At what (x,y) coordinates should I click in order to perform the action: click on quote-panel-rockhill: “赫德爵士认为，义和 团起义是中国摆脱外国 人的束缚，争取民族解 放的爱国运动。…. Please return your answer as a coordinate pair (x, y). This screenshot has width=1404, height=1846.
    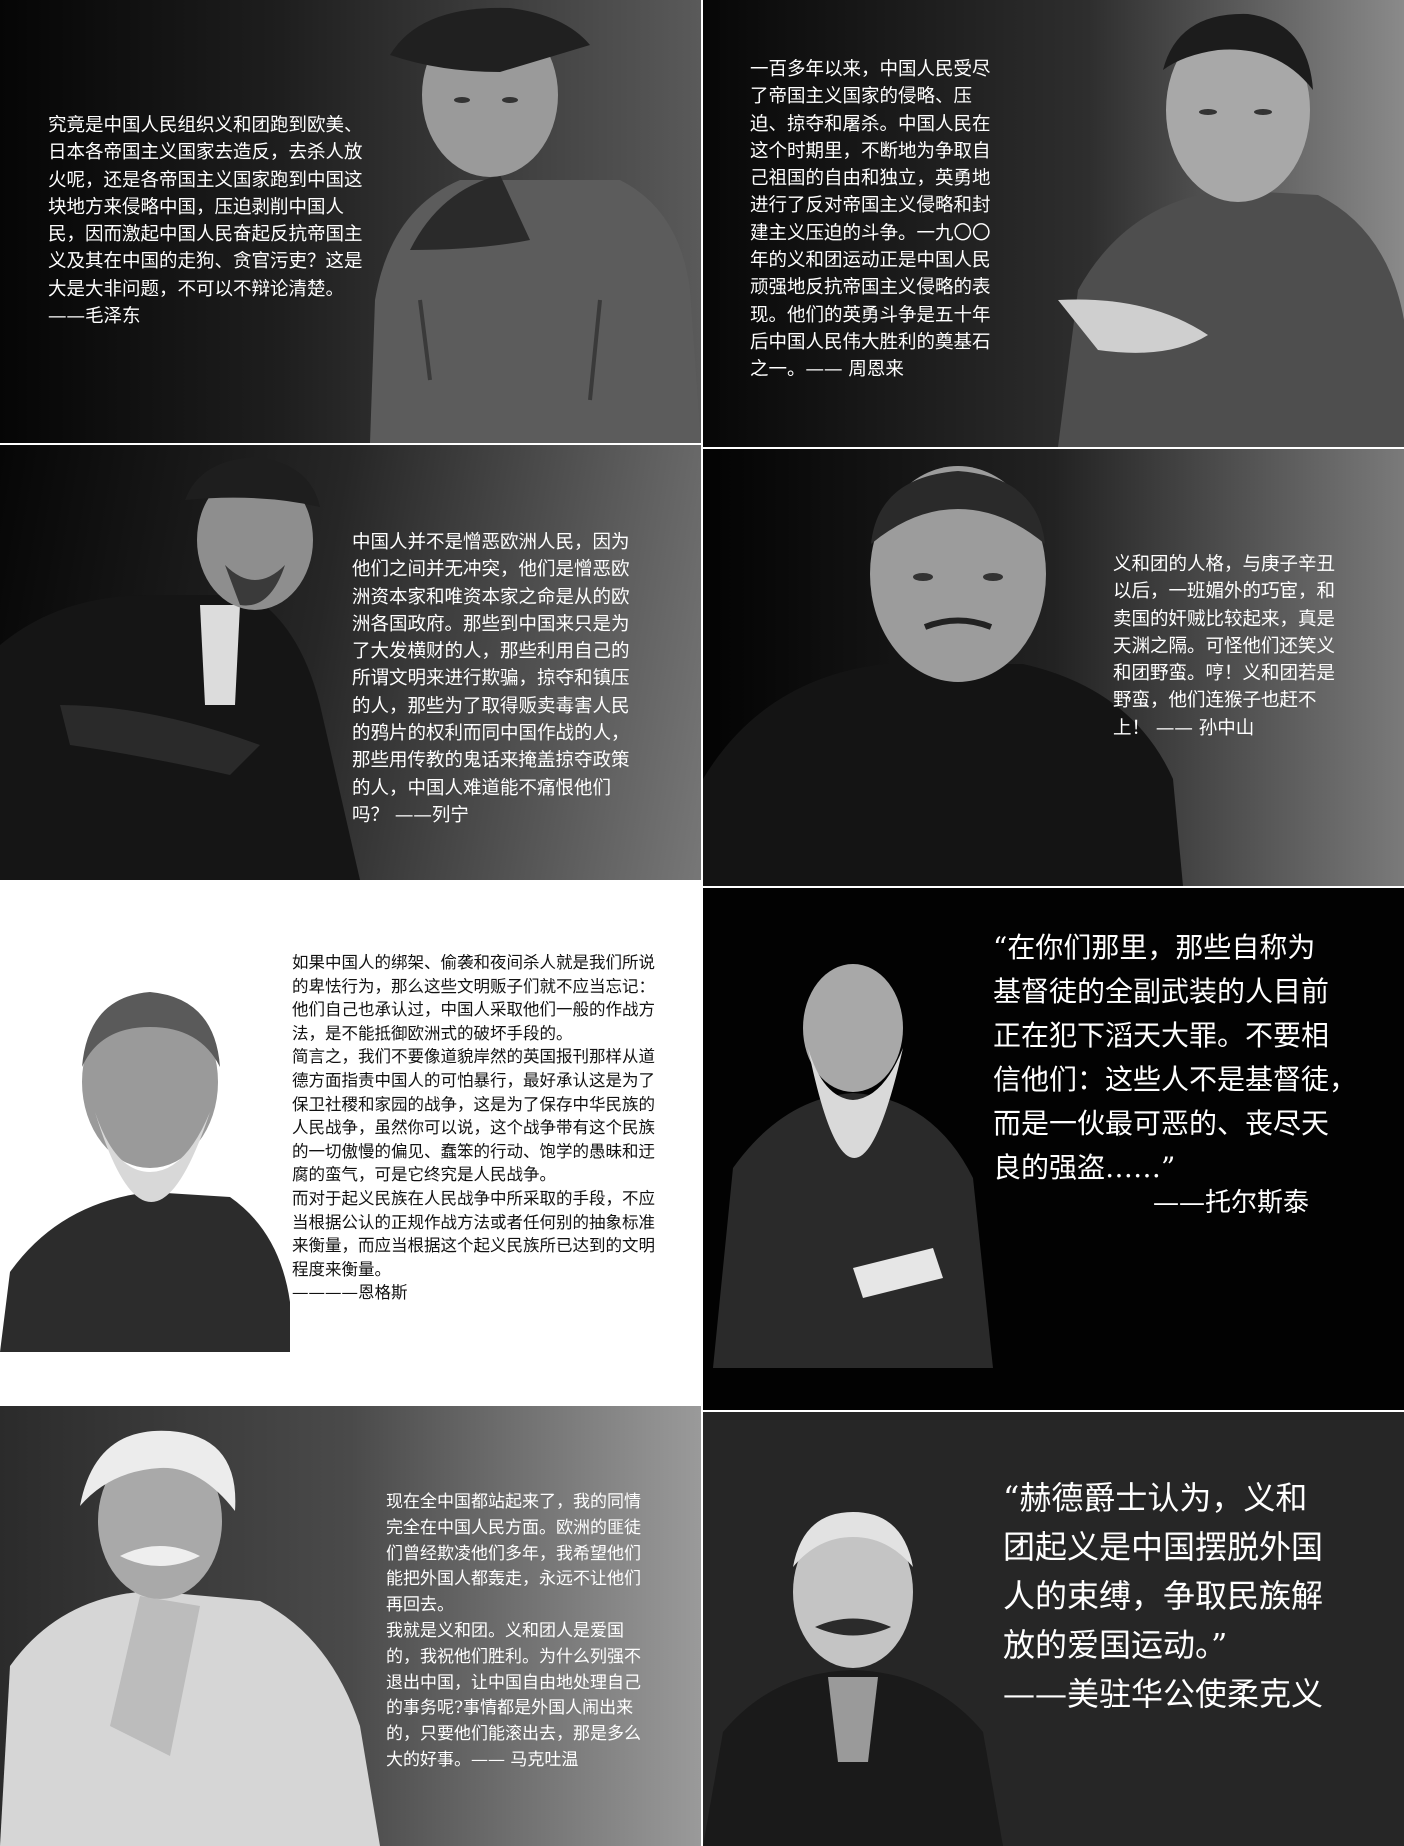
    Looking at the image, I should click on (1053, 1629).